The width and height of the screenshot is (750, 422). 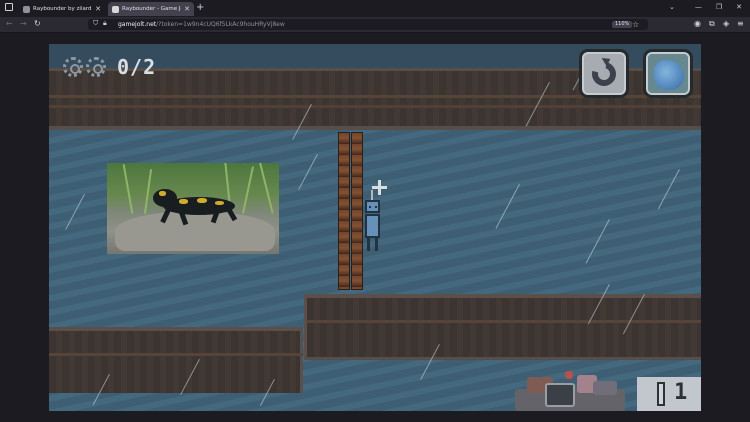 I want to click on forward-icon: →, so click(x=23, y=24).